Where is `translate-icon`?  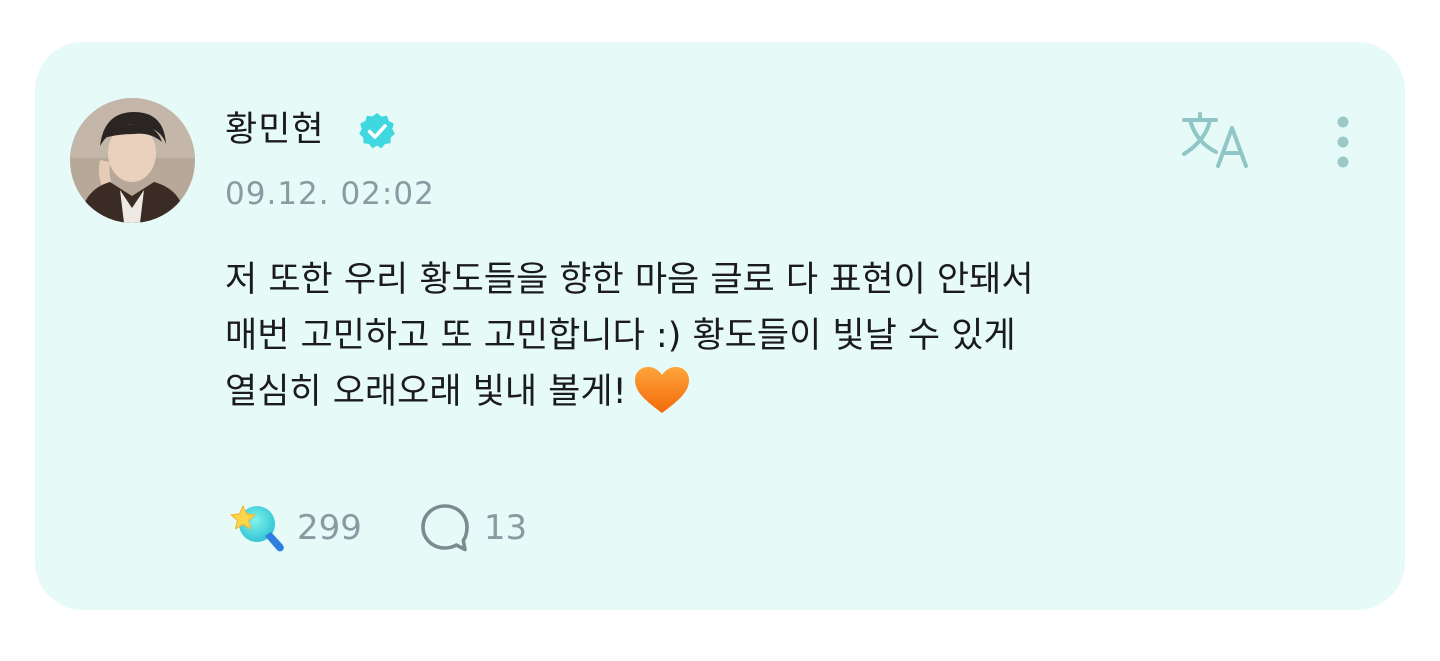
translate-icon is located at coordinates (1218, 140).